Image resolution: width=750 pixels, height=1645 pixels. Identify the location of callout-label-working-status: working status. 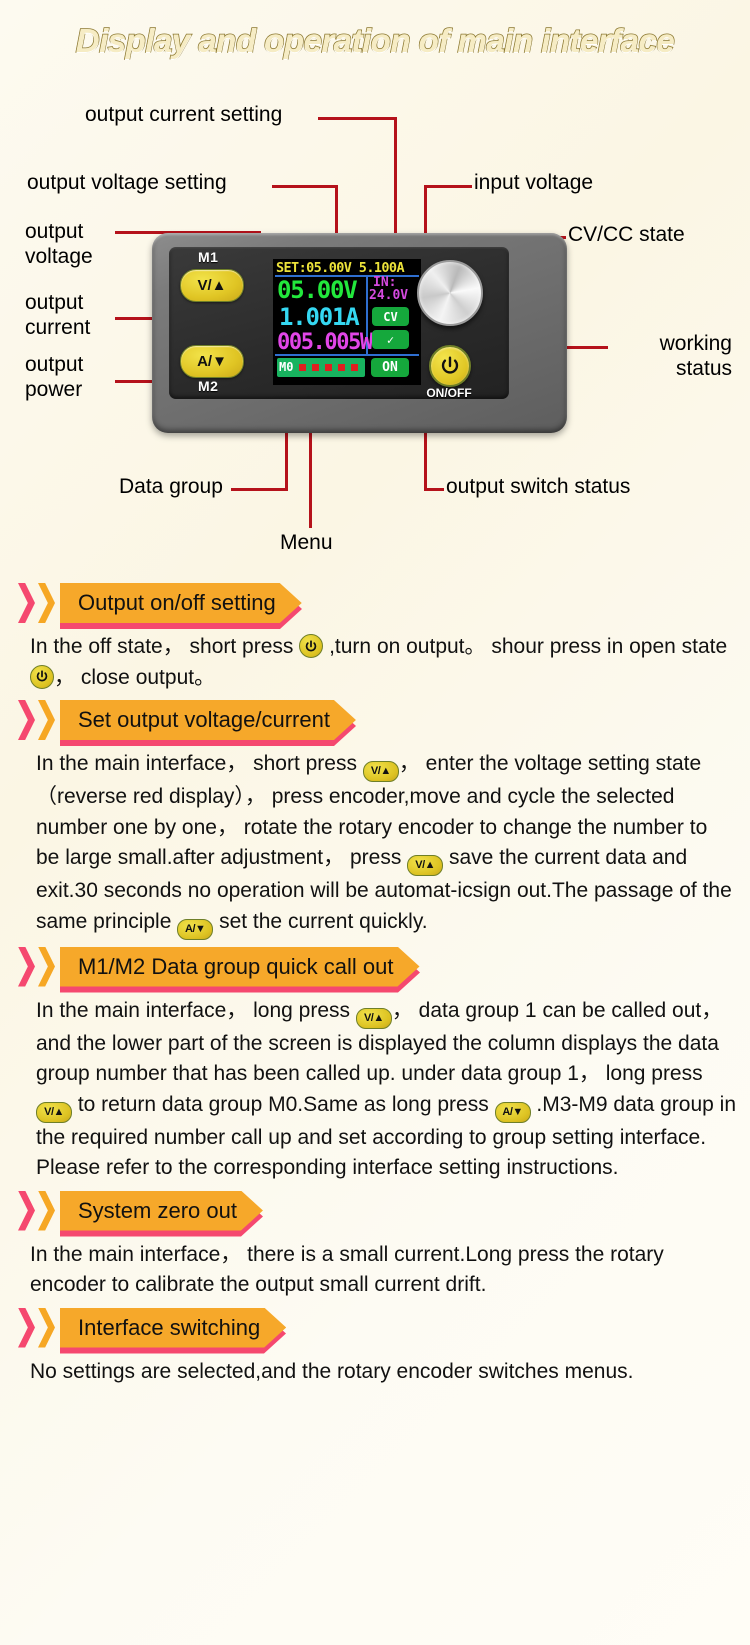
(673, 356).